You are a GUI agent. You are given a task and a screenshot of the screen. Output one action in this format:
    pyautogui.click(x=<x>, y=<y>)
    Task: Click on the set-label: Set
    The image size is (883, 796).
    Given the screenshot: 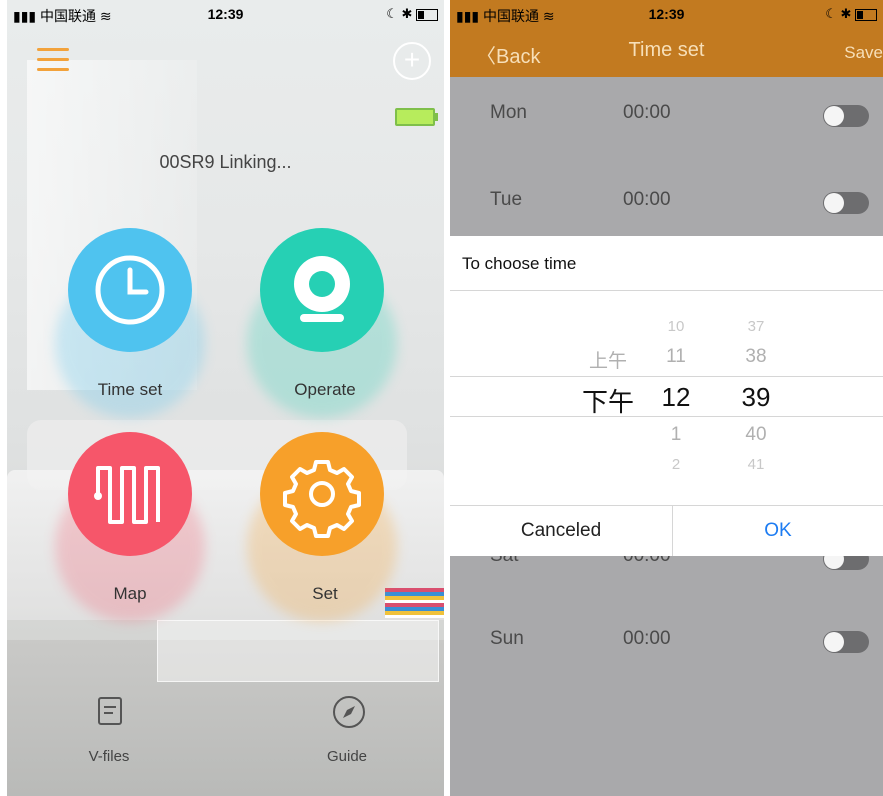 What is the action you would take?
    pyautogui.click(x=325, y=593)
    